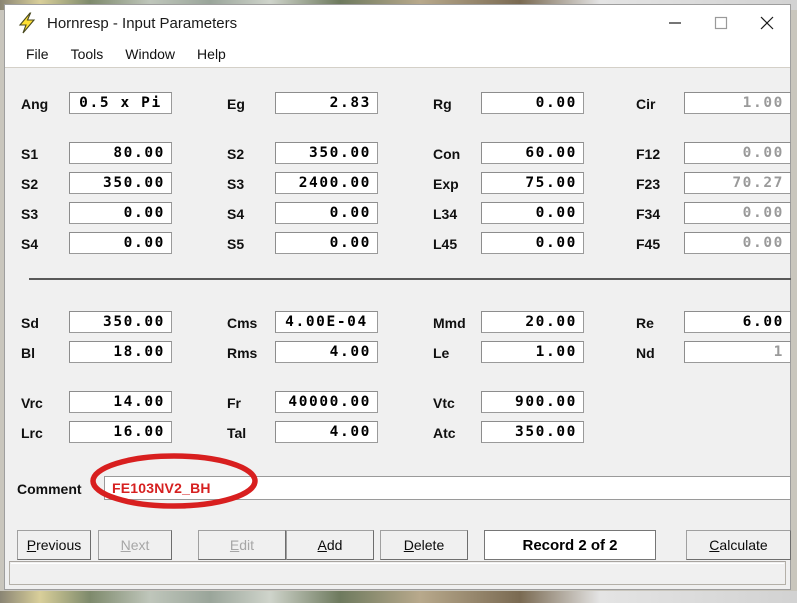 The height and width of the screenshot is (603, 797). I want to click on param-label-re: Re, so click(645, 323).